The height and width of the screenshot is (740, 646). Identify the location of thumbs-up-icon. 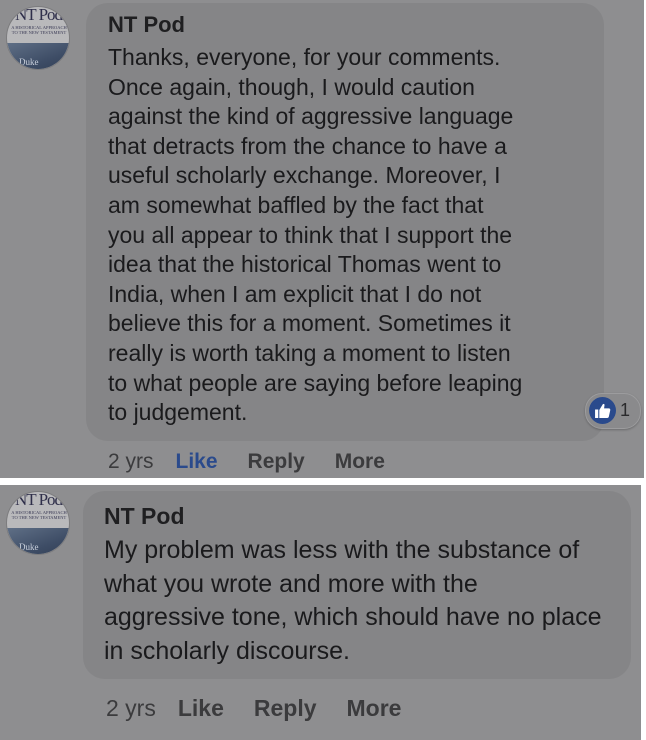
(602, 410).